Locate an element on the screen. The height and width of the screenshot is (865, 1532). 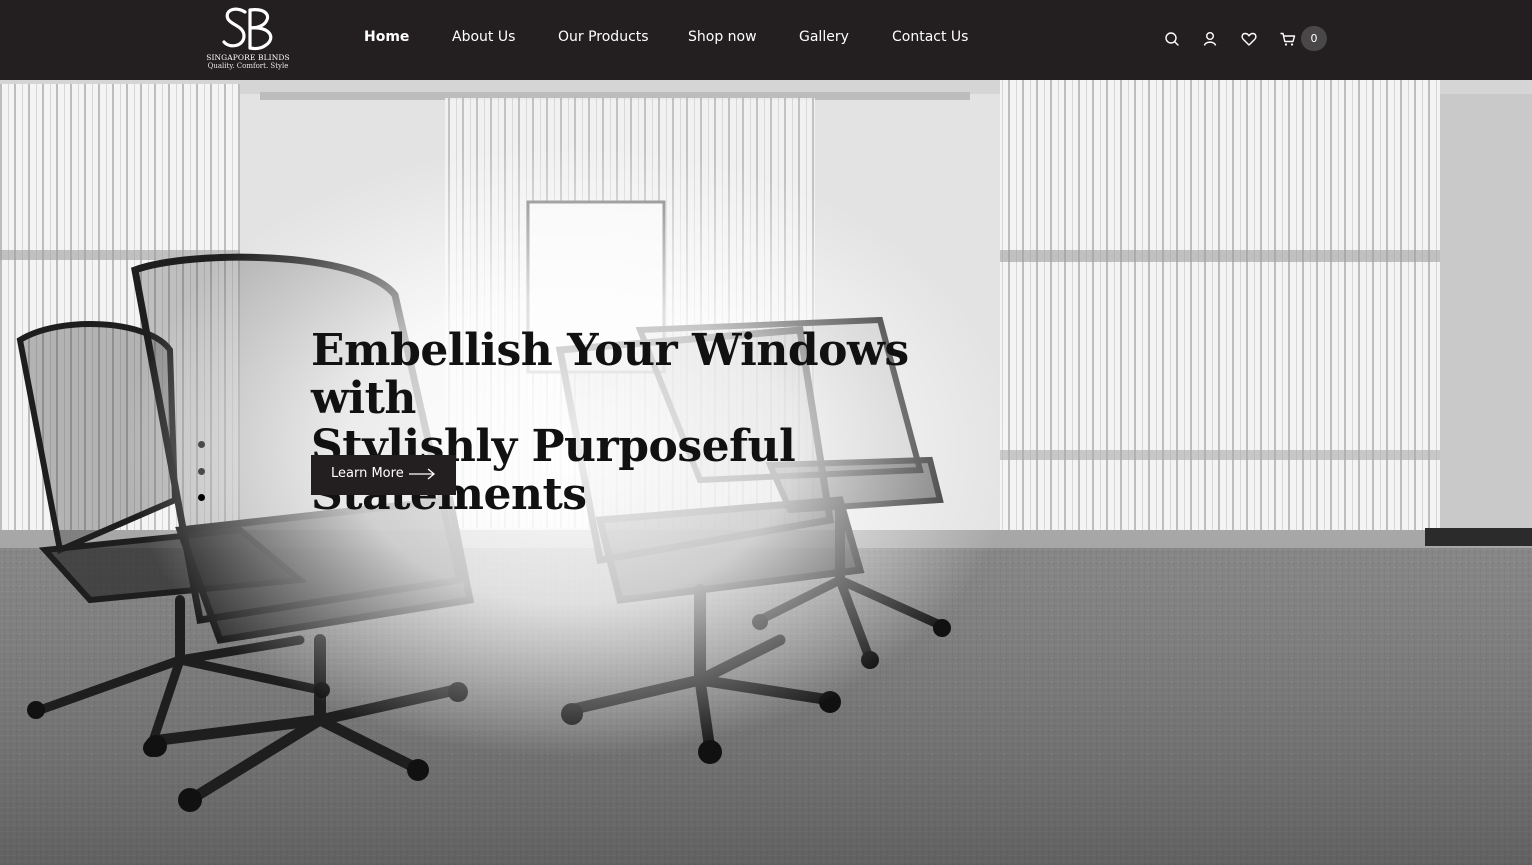
hero-heading-line-1: Embellish Your Windows with is located at coordinates (610, 374).